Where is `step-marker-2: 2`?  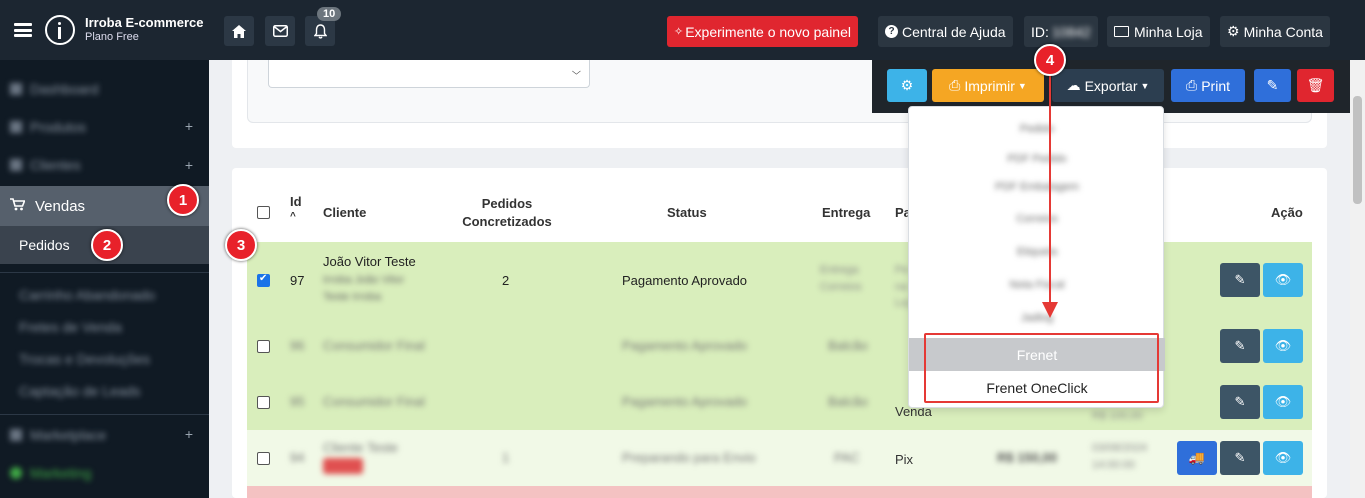 step-marker-2: 2 is located at coordinates (107, 245).